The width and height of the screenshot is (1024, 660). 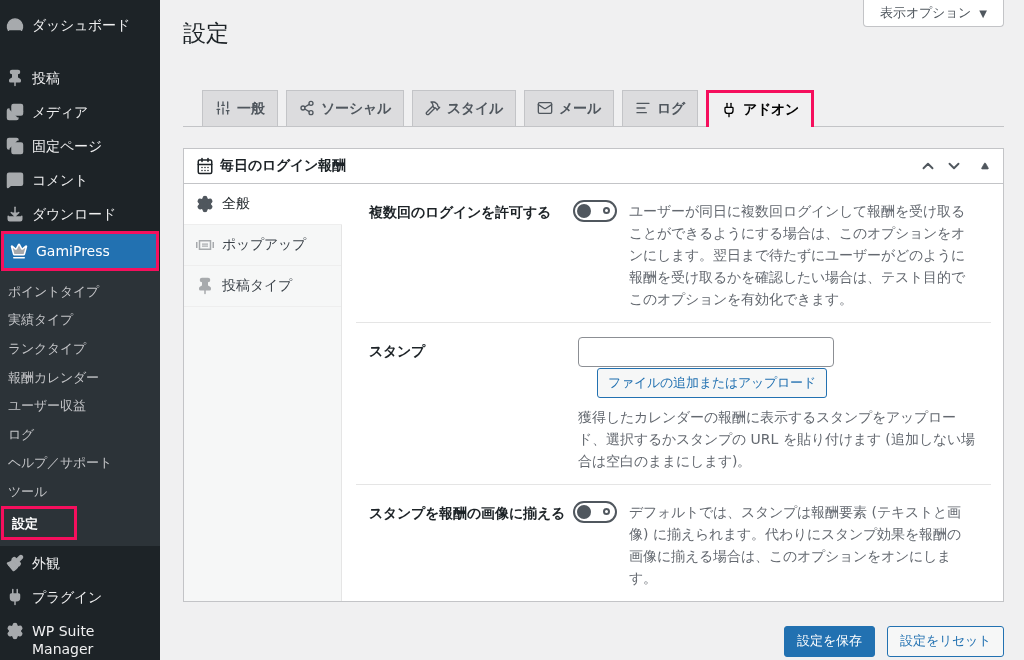 I want to click on hammer-icon, so click(x=433, y=108).